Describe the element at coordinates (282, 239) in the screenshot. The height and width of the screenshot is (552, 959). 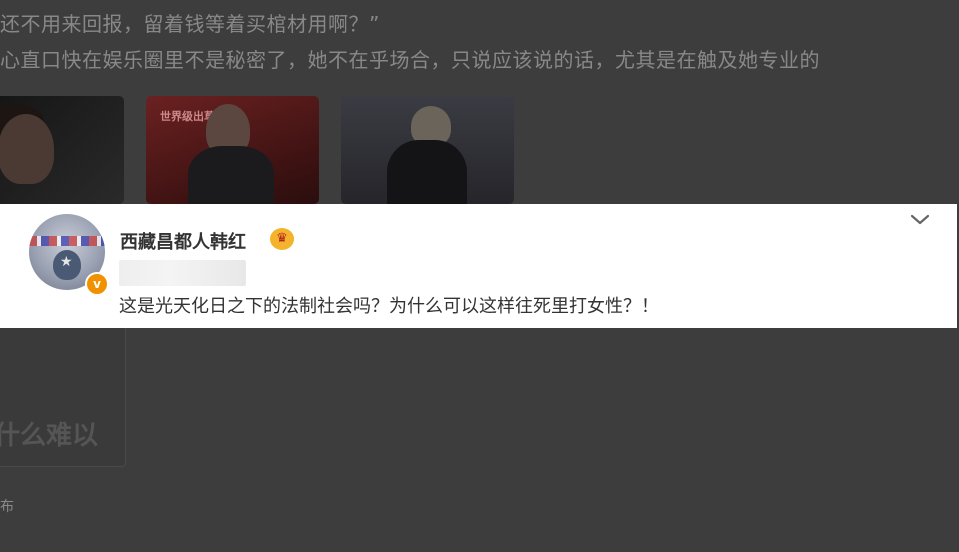
I see `crown-icon: ♛` at that location.